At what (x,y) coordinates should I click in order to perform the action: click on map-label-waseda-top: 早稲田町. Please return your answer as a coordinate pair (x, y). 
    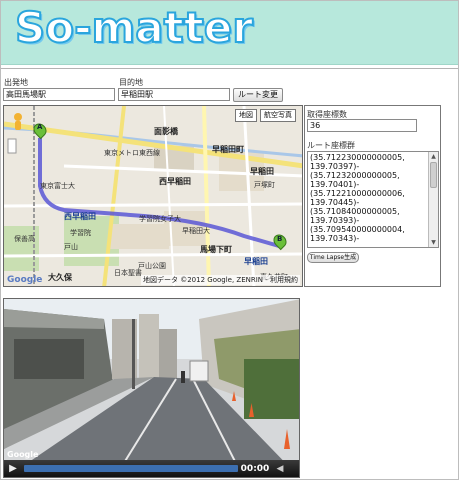
    Looking at the image, I should click on (228, 149).